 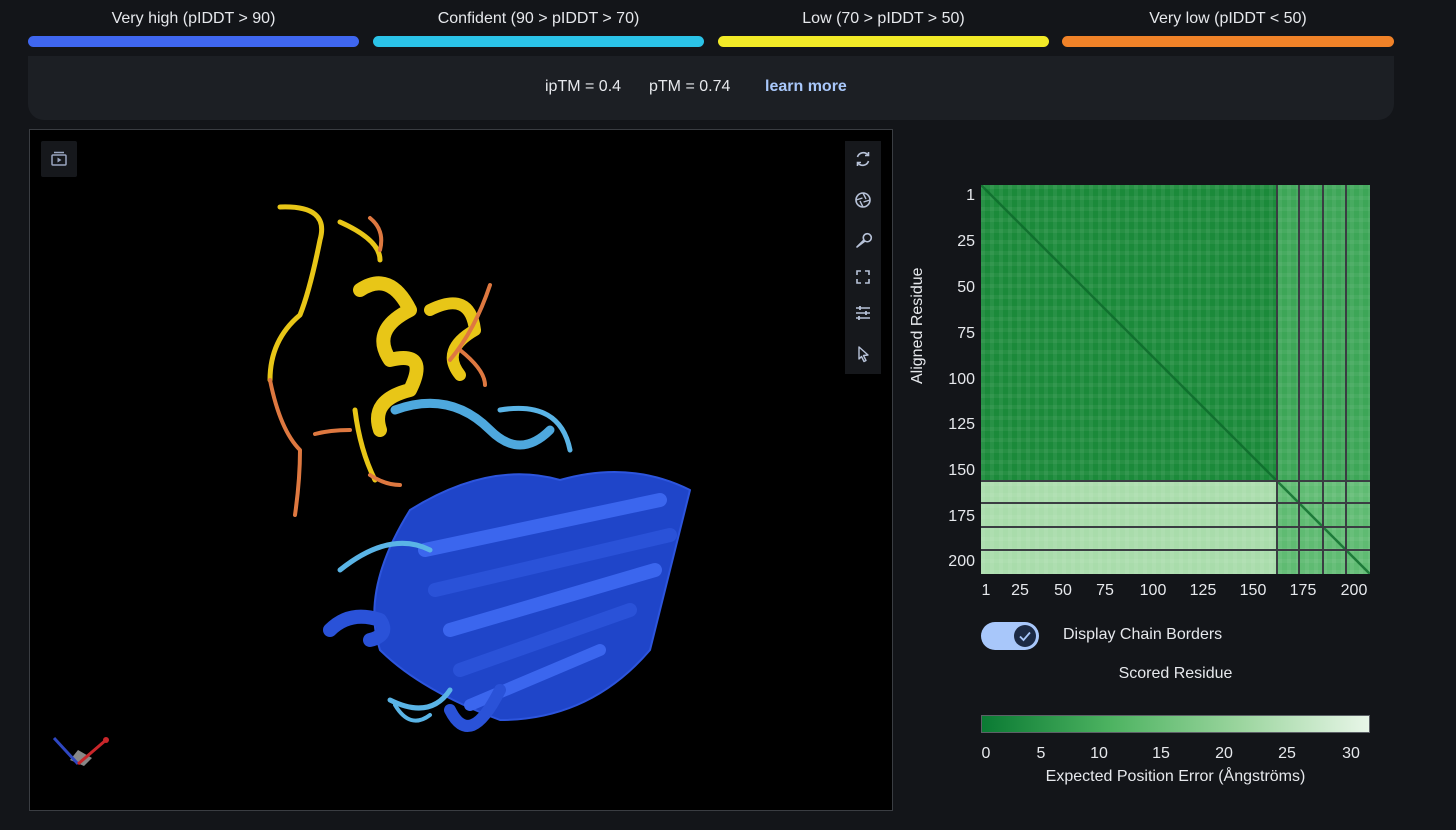 I want to click on screenshot-button, so click(x=863, y=200).